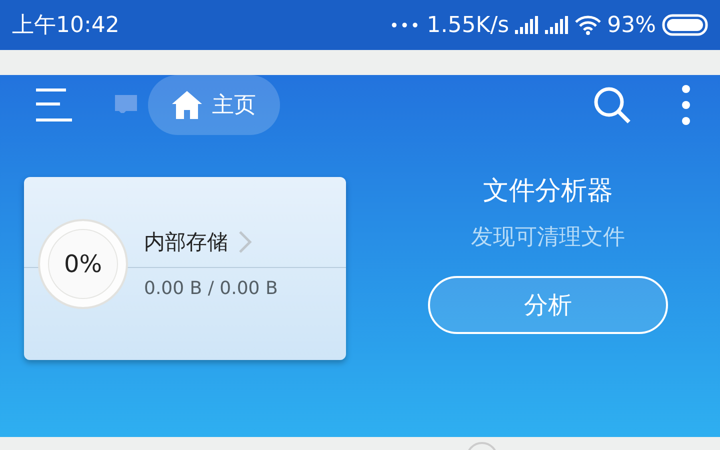 The image size is (720, 450). What do you see at coordinates (211, 288) in the screenshot?
I see `storage-usage: 0.00 B / 0.00 B` at bounding box center [211, 288].